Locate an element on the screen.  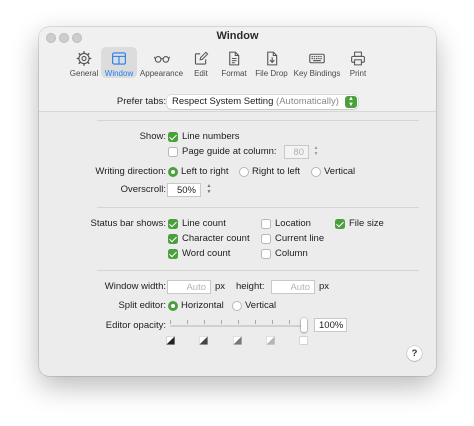
tab-key-bindings-label: Key Bindings is located at coordinates (317, 73).